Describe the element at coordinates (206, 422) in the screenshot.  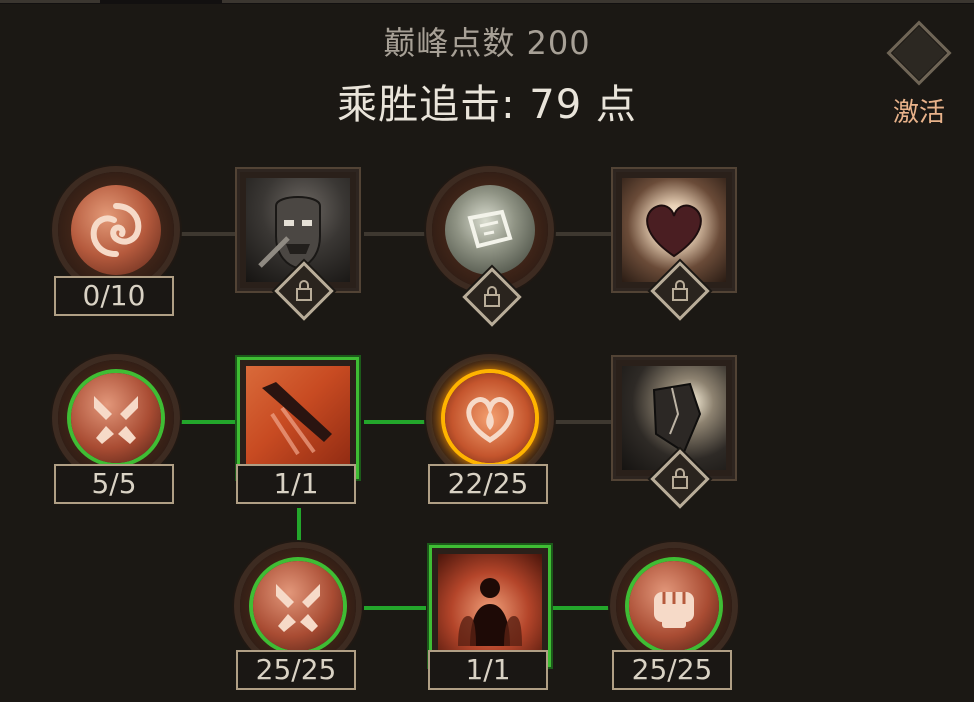
I see `connector-n5-n6` at that location.